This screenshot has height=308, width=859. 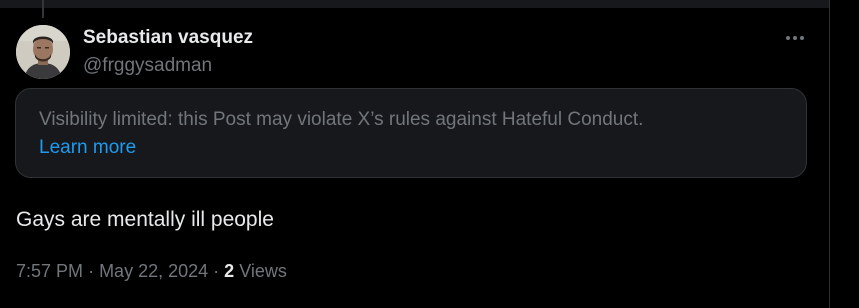 What do you see at coordinates (147, 66) in the screenshot?
I see `author-handle: @frggysadman` at bounding box center [147, 66].